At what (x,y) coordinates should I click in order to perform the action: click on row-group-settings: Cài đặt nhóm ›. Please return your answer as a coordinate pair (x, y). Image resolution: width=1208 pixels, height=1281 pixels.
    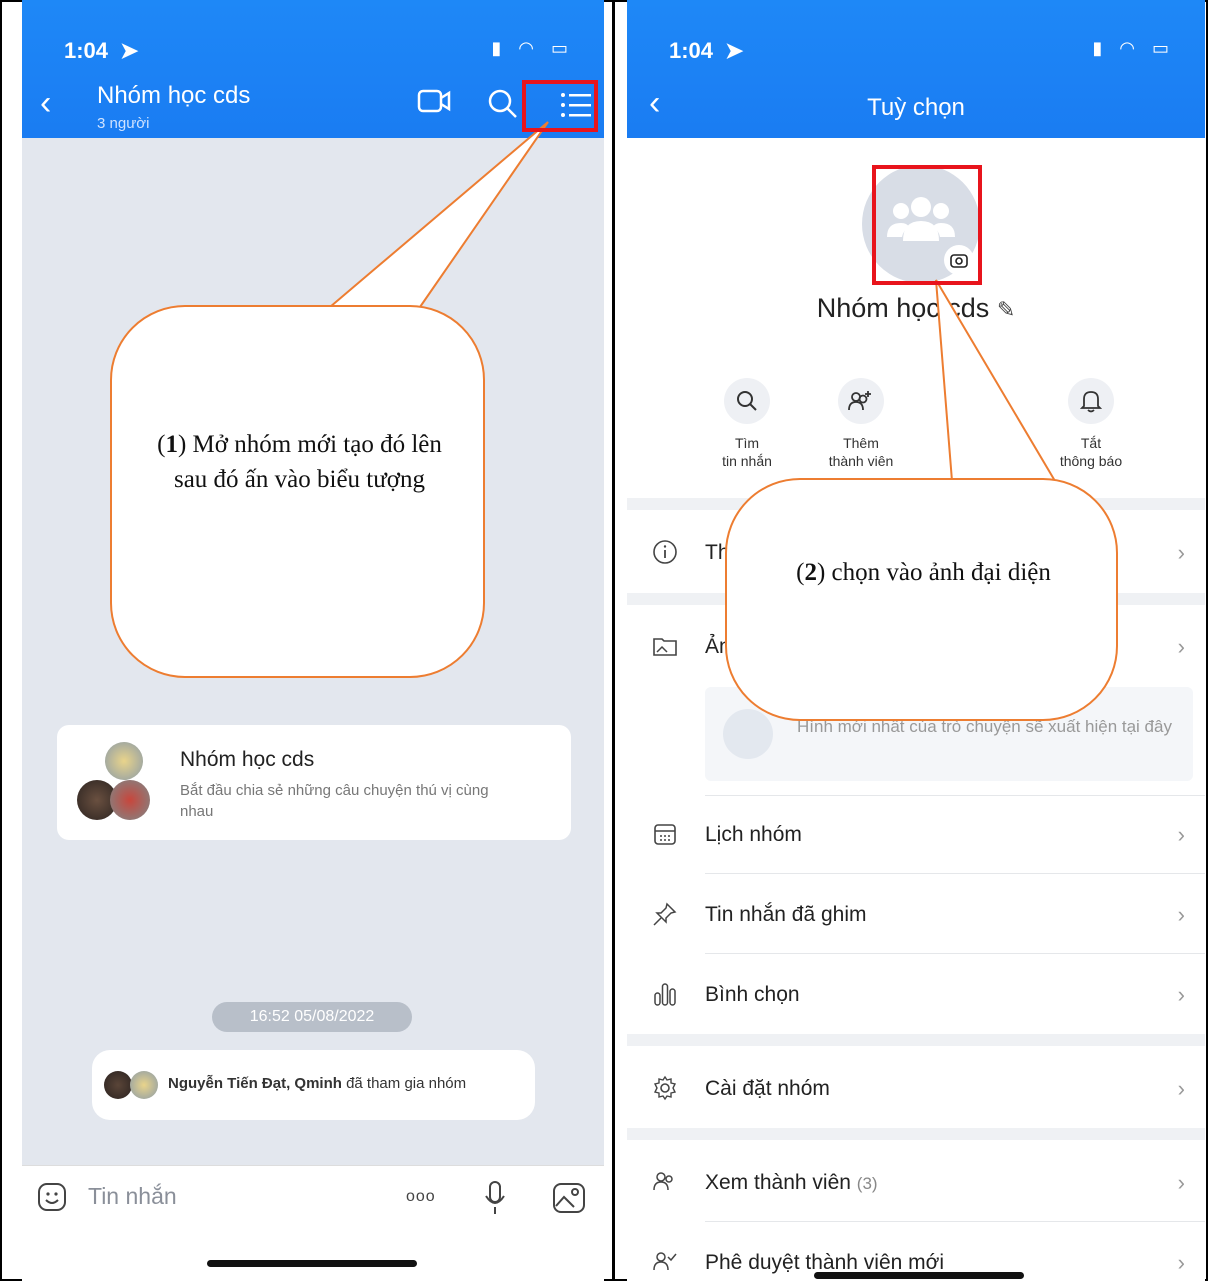
    Looking at the image, I should click on (916, 1089).